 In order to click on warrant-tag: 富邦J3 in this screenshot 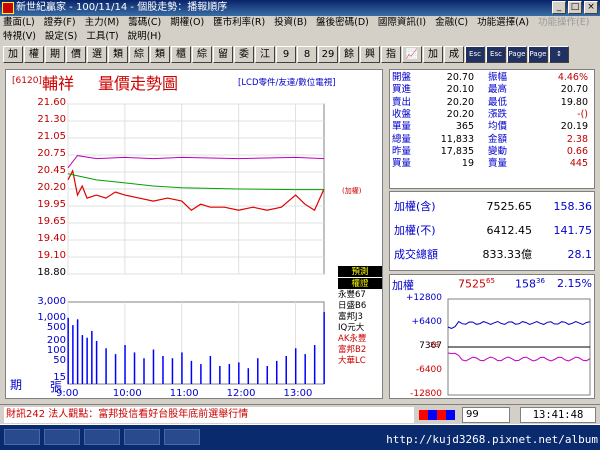, I will do `click(360, 317)`.